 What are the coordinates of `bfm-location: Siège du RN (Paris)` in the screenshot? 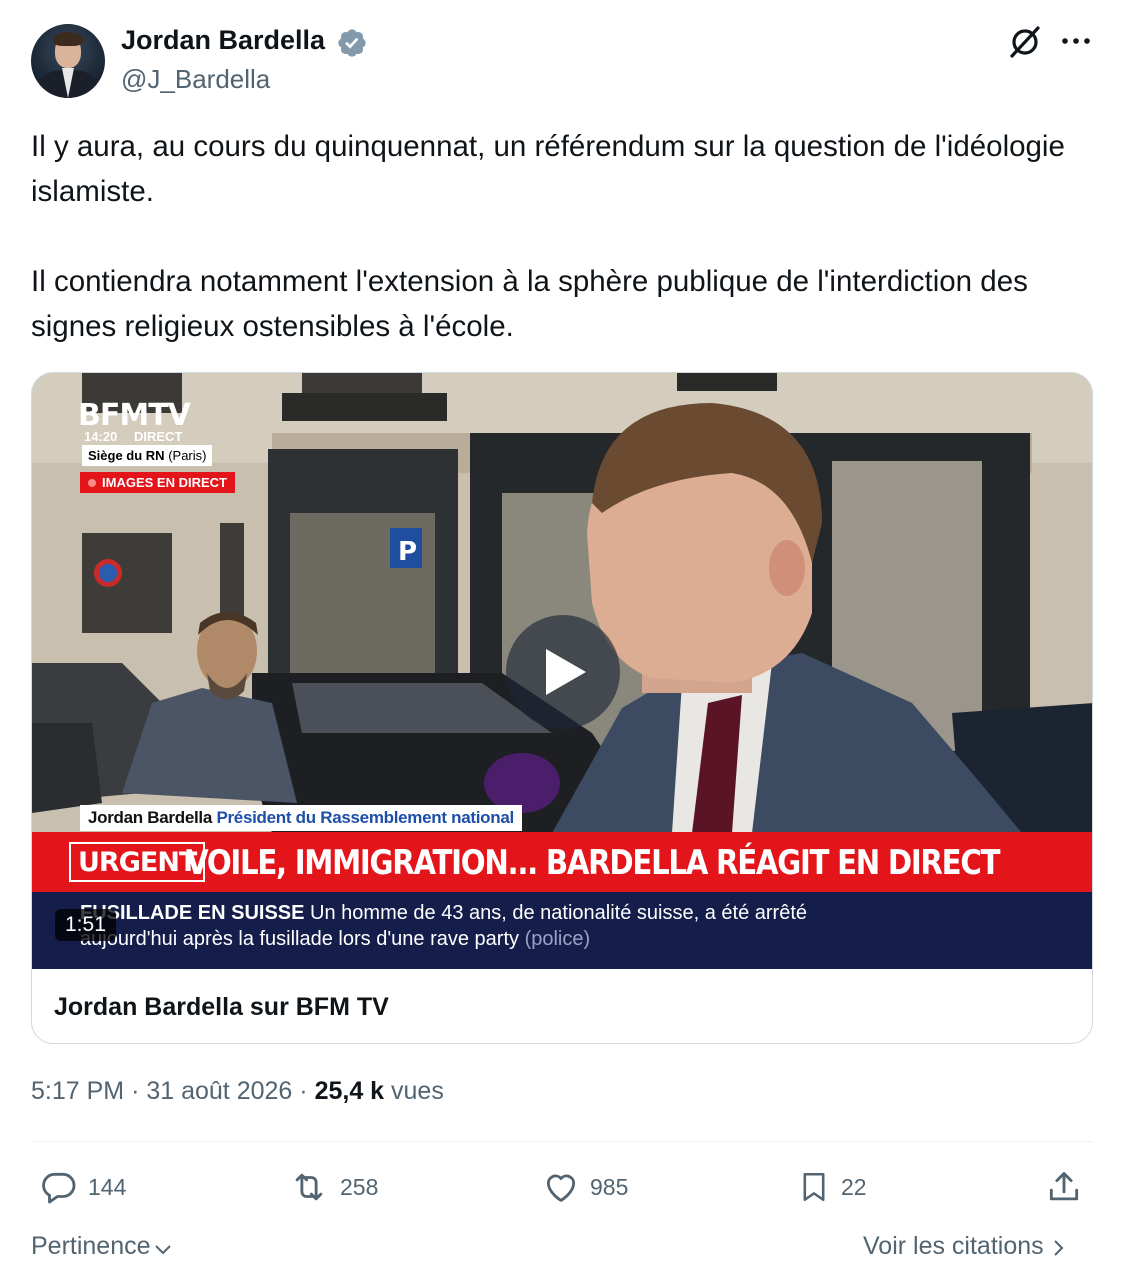 It's located at (147, 455).